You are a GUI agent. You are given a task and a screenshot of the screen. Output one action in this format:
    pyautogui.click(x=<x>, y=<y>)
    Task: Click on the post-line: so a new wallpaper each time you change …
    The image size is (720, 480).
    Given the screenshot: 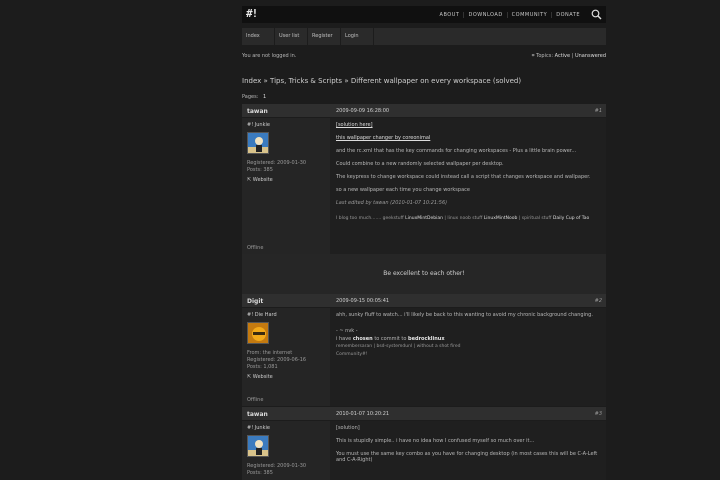 What is the action you would take?
    pyautogui.click(x=403, y=190)
    